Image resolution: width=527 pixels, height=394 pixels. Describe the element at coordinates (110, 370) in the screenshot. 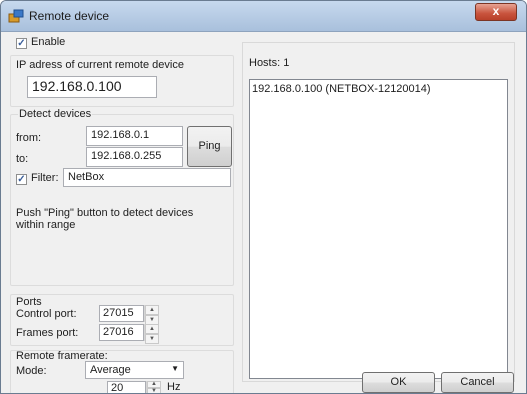

I see `mode-value: Average` at that location.